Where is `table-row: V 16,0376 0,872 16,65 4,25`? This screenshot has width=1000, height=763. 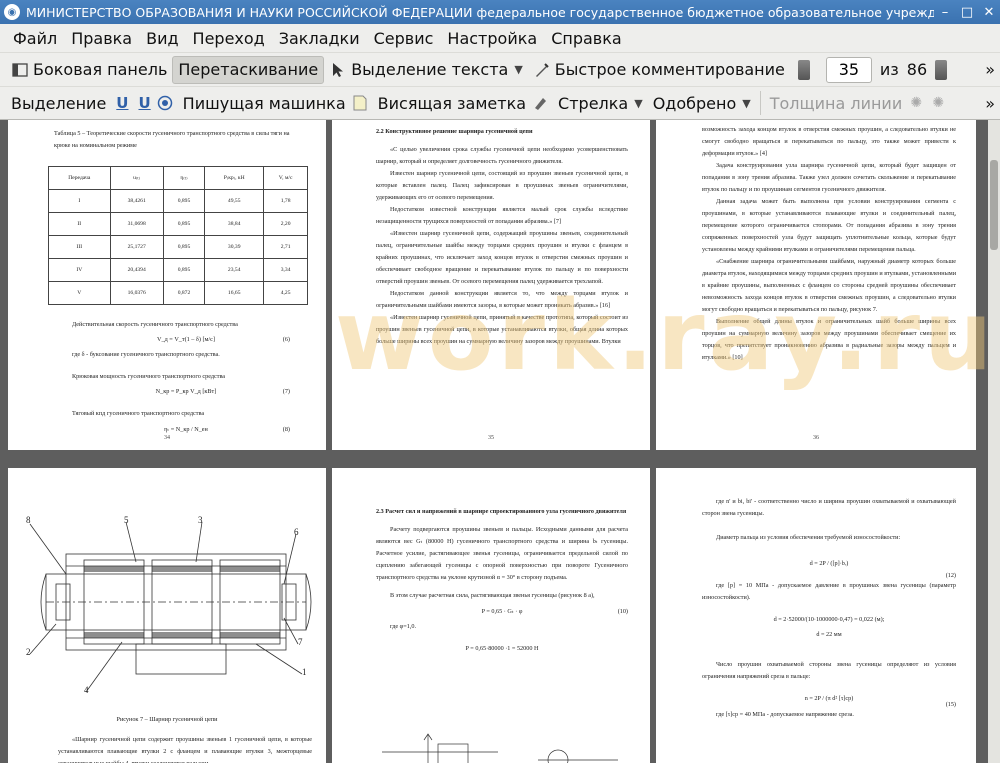 table-row: V 16,0376 0,872 16,65 4,25 is located at coordinates (178, 293).